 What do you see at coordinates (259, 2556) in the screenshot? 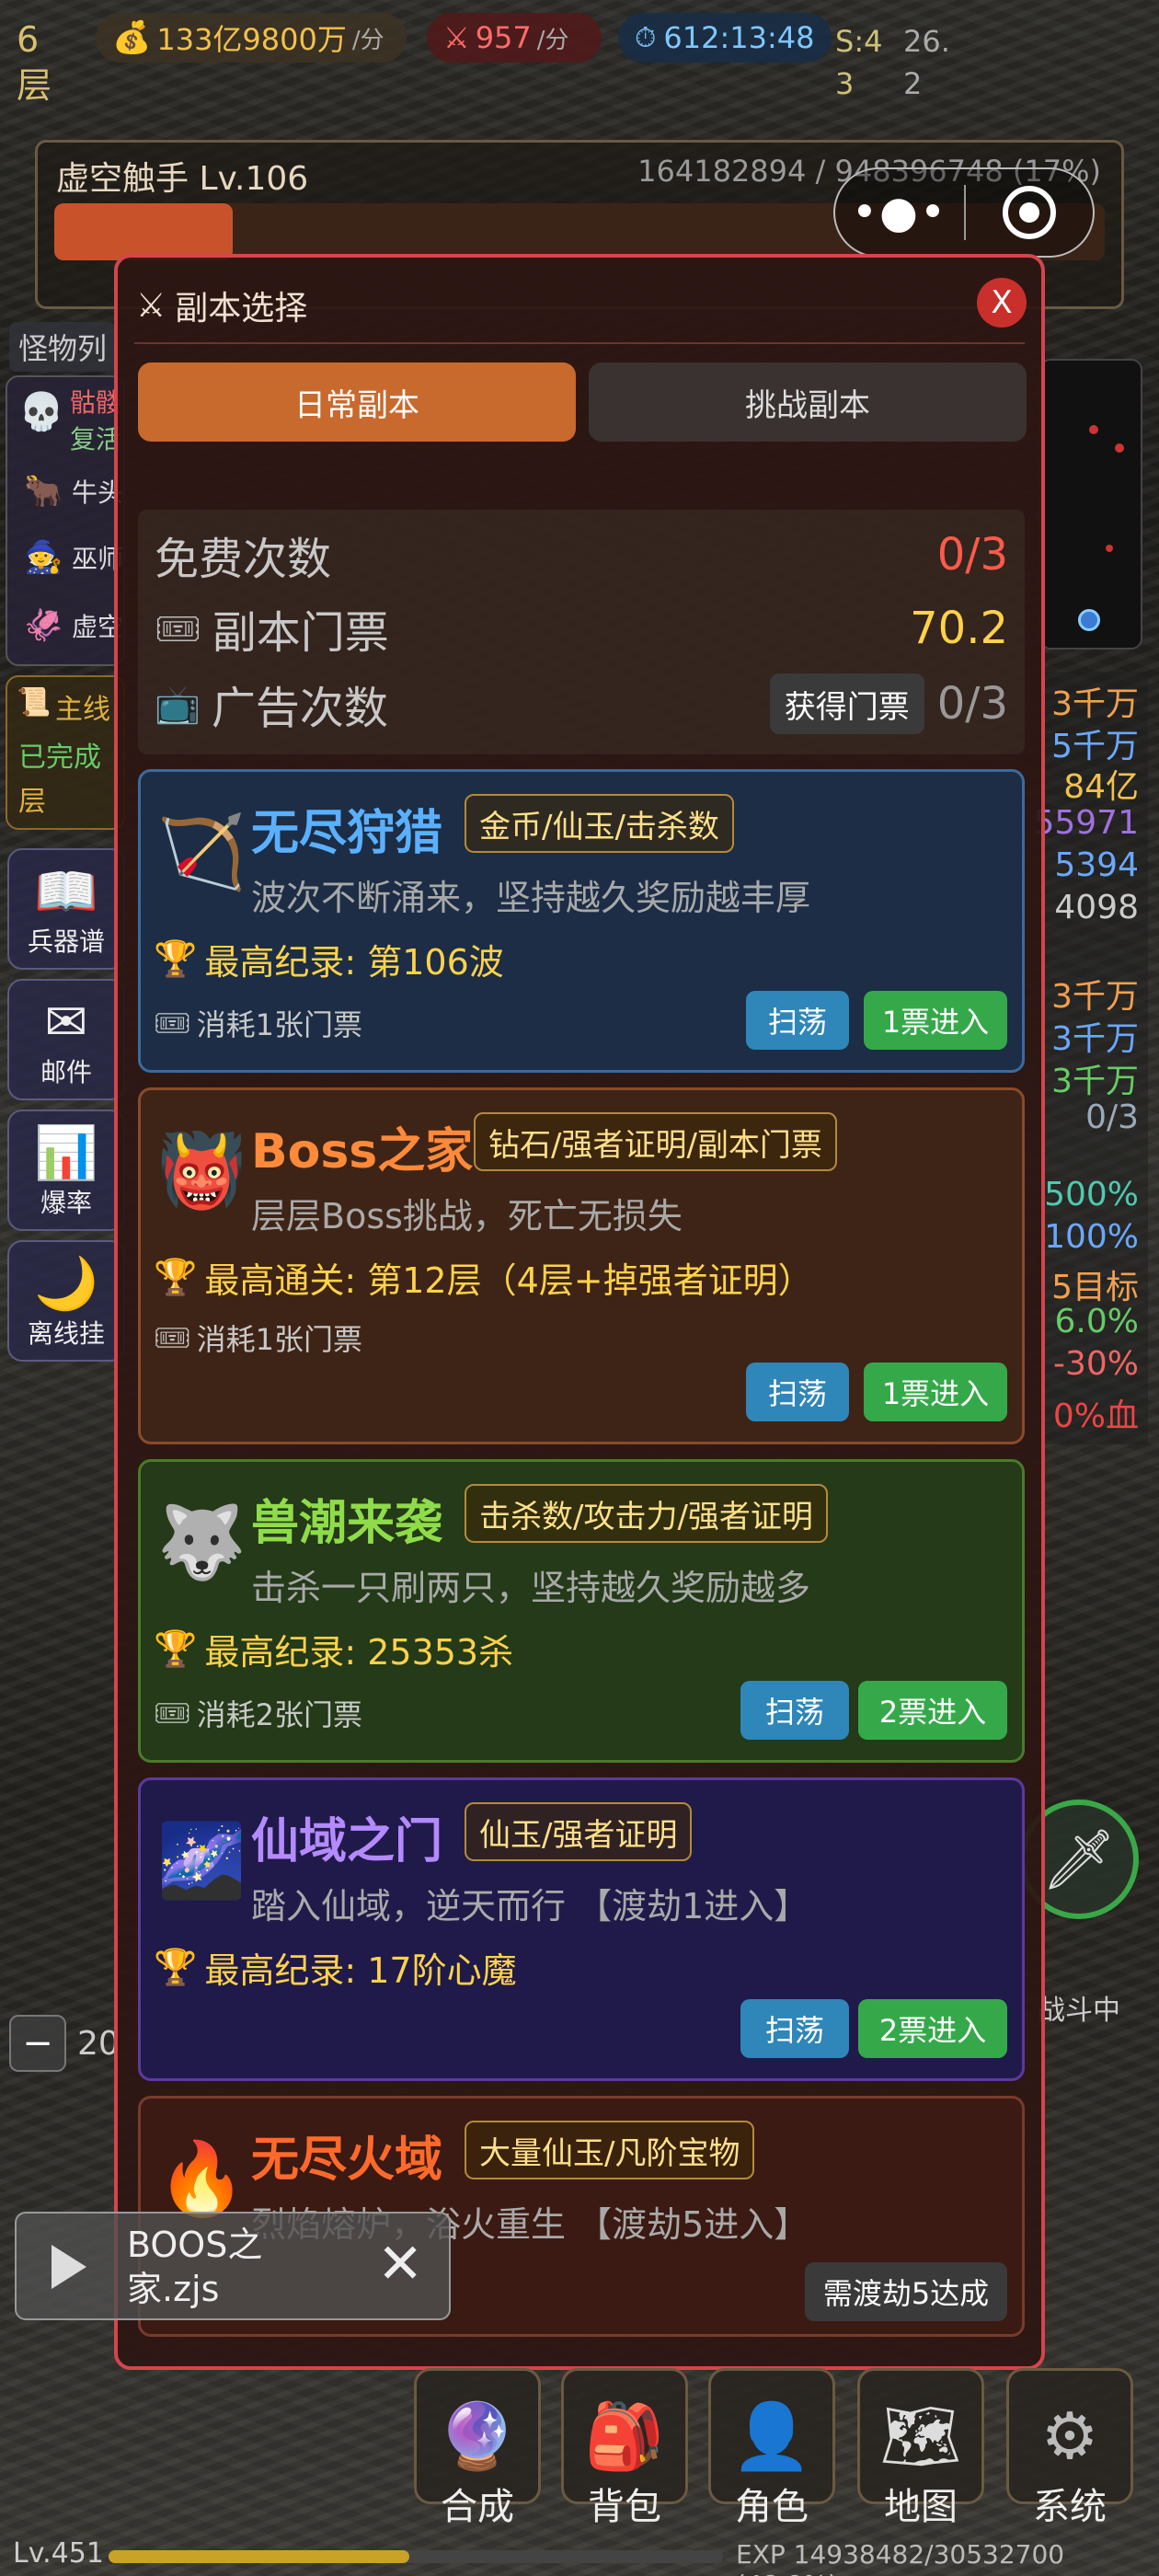
I see `exp-fill` at bounding box center [259, 2556].